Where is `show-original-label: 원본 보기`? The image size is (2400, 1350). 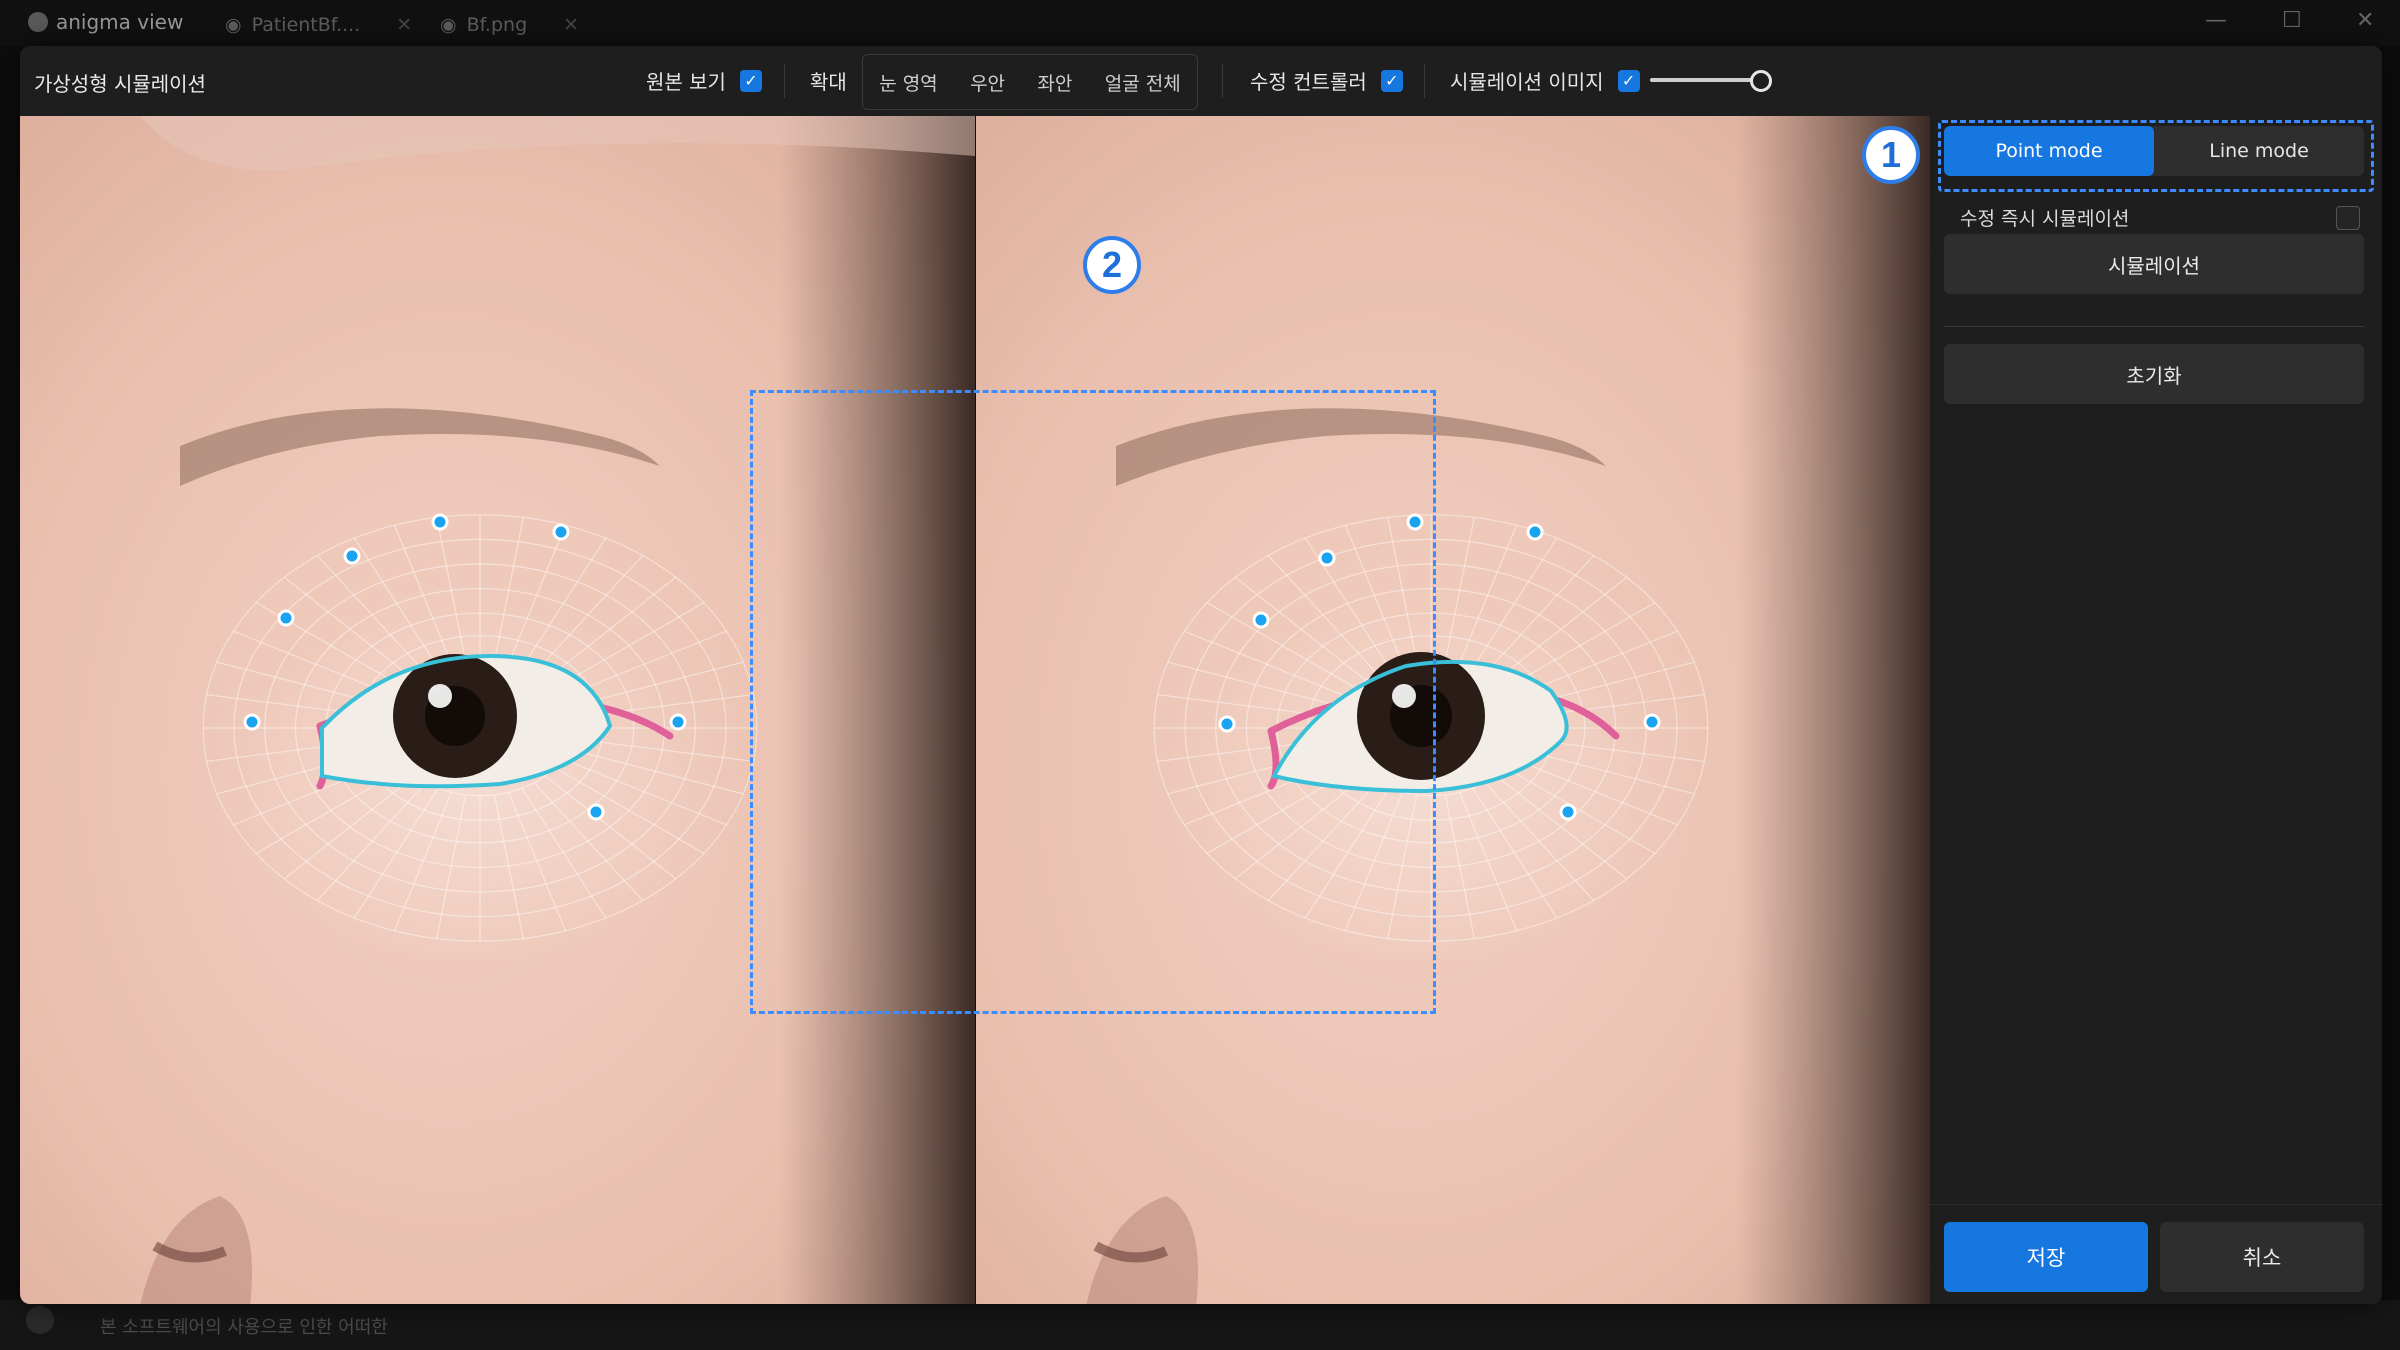 show-original-label: 원본 보기 is located at coordinates (686, 82).